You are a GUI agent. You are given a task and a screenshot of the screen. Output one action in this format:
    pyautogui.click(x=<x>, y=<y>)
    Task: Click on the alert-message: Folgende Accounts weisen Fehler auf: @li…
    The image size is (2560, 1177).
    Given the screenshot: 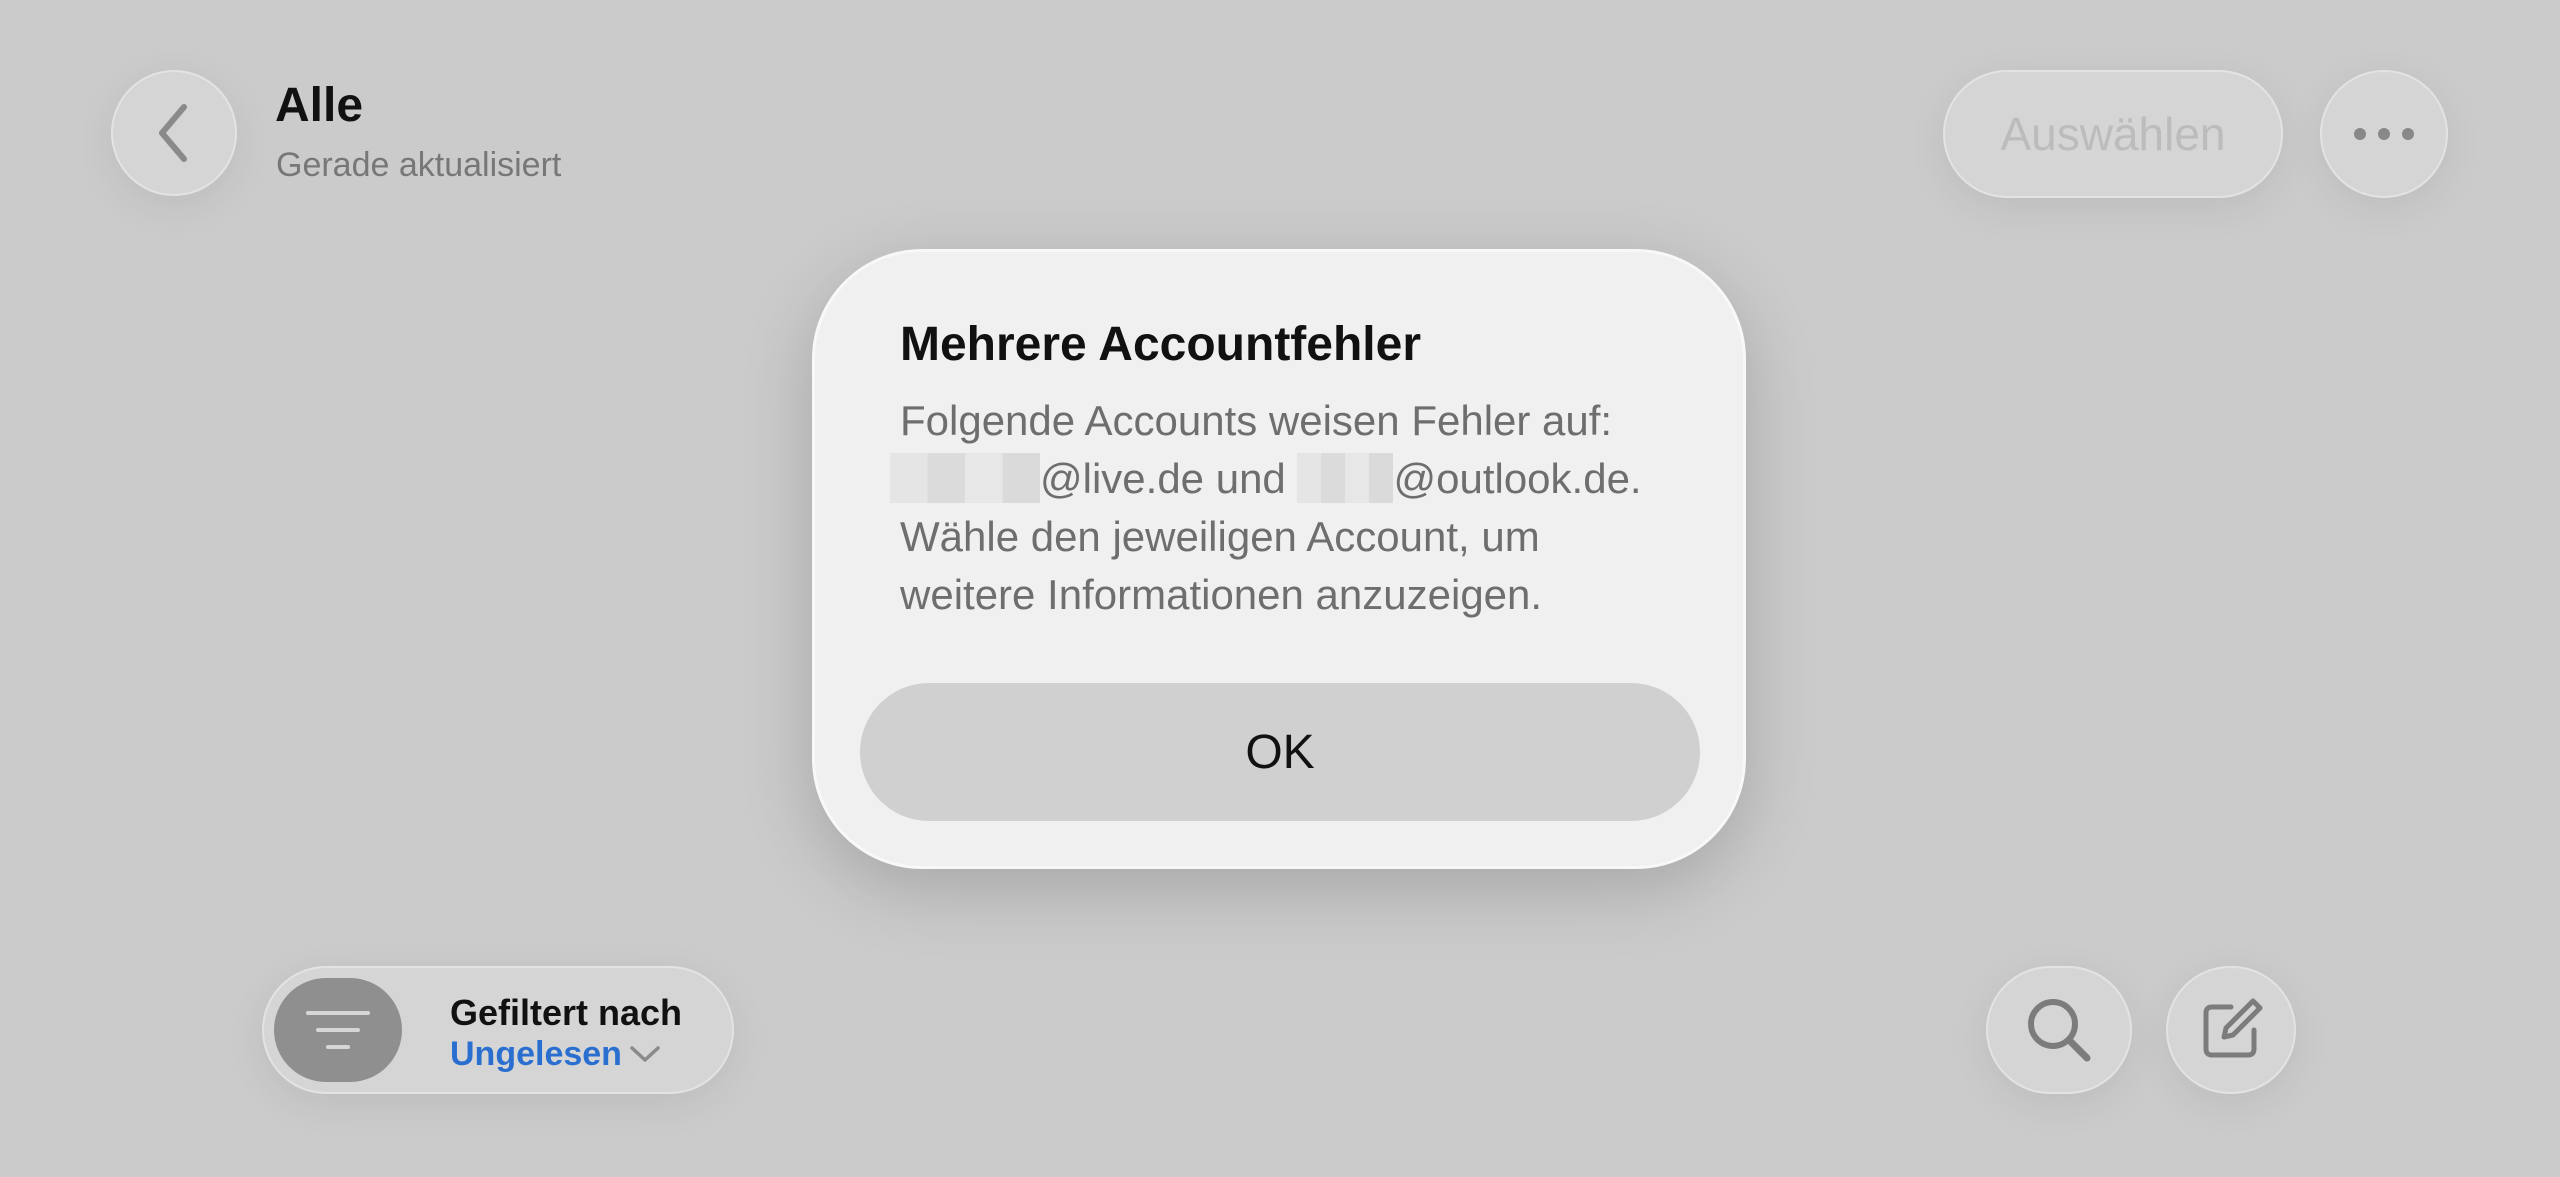 What is the action you would take?
    pyautogui.click(x=1295, y=508)
    